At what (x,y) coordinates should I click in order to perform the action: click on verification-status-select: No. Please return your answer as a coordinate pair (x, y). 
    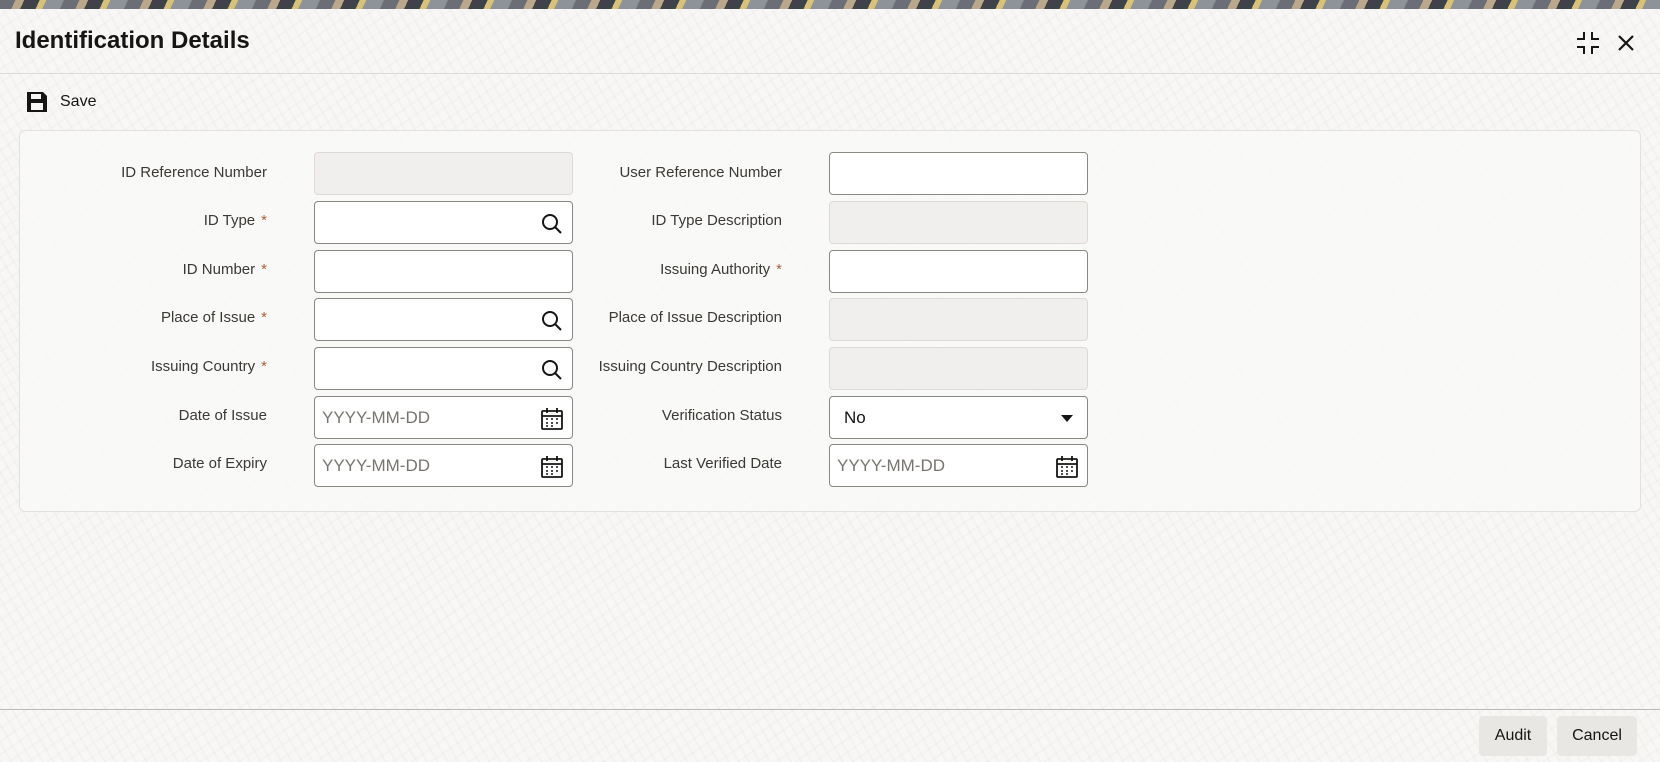
    Looking at the image, I should click on (958, 417).